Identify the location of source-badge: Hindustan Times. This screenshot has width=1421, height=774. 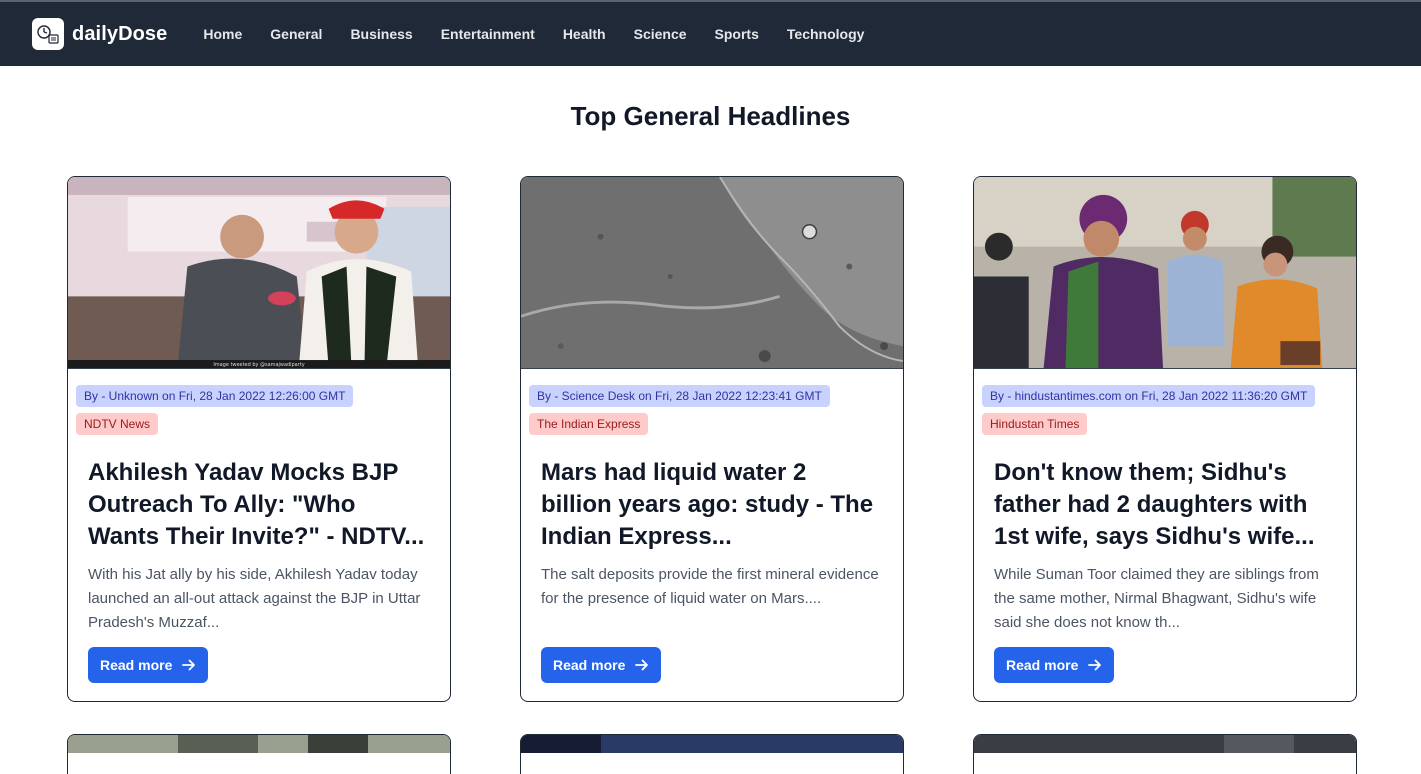
(1035, 424).